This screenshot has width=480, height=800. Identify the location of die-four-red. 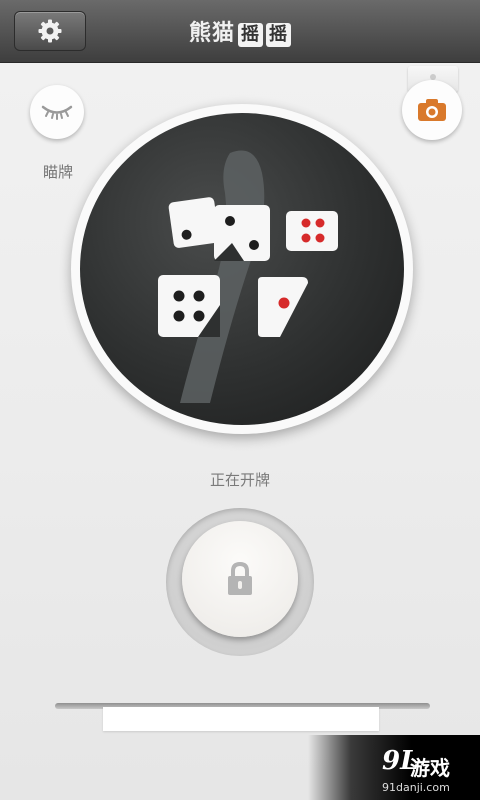
(312, 231).